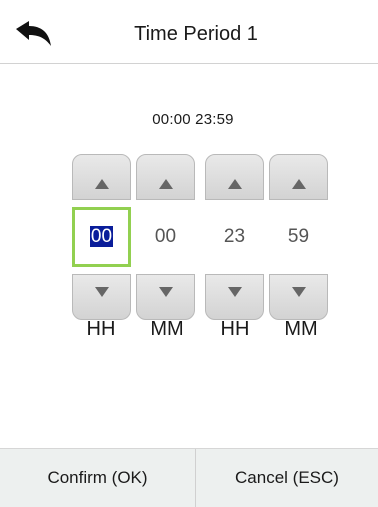  I want to click on end-hour-unit-label: HH, so click(235, 329).